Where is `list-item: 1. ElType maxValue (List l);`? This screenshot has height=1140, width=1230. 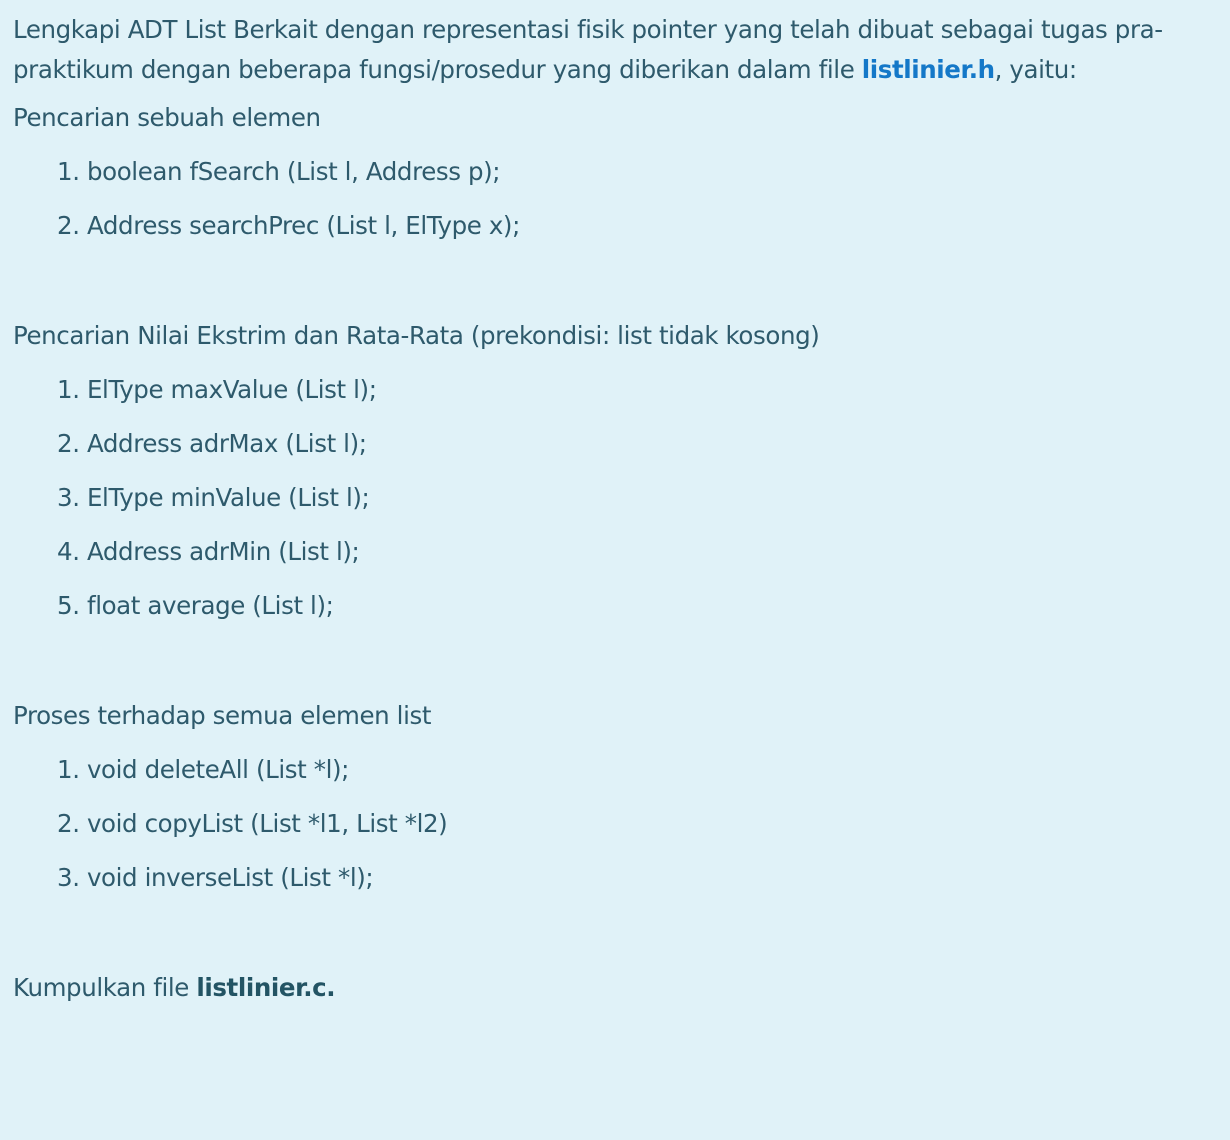 list-item: 1. ElType maxValue (List l); is located at coordinates (217, 389).